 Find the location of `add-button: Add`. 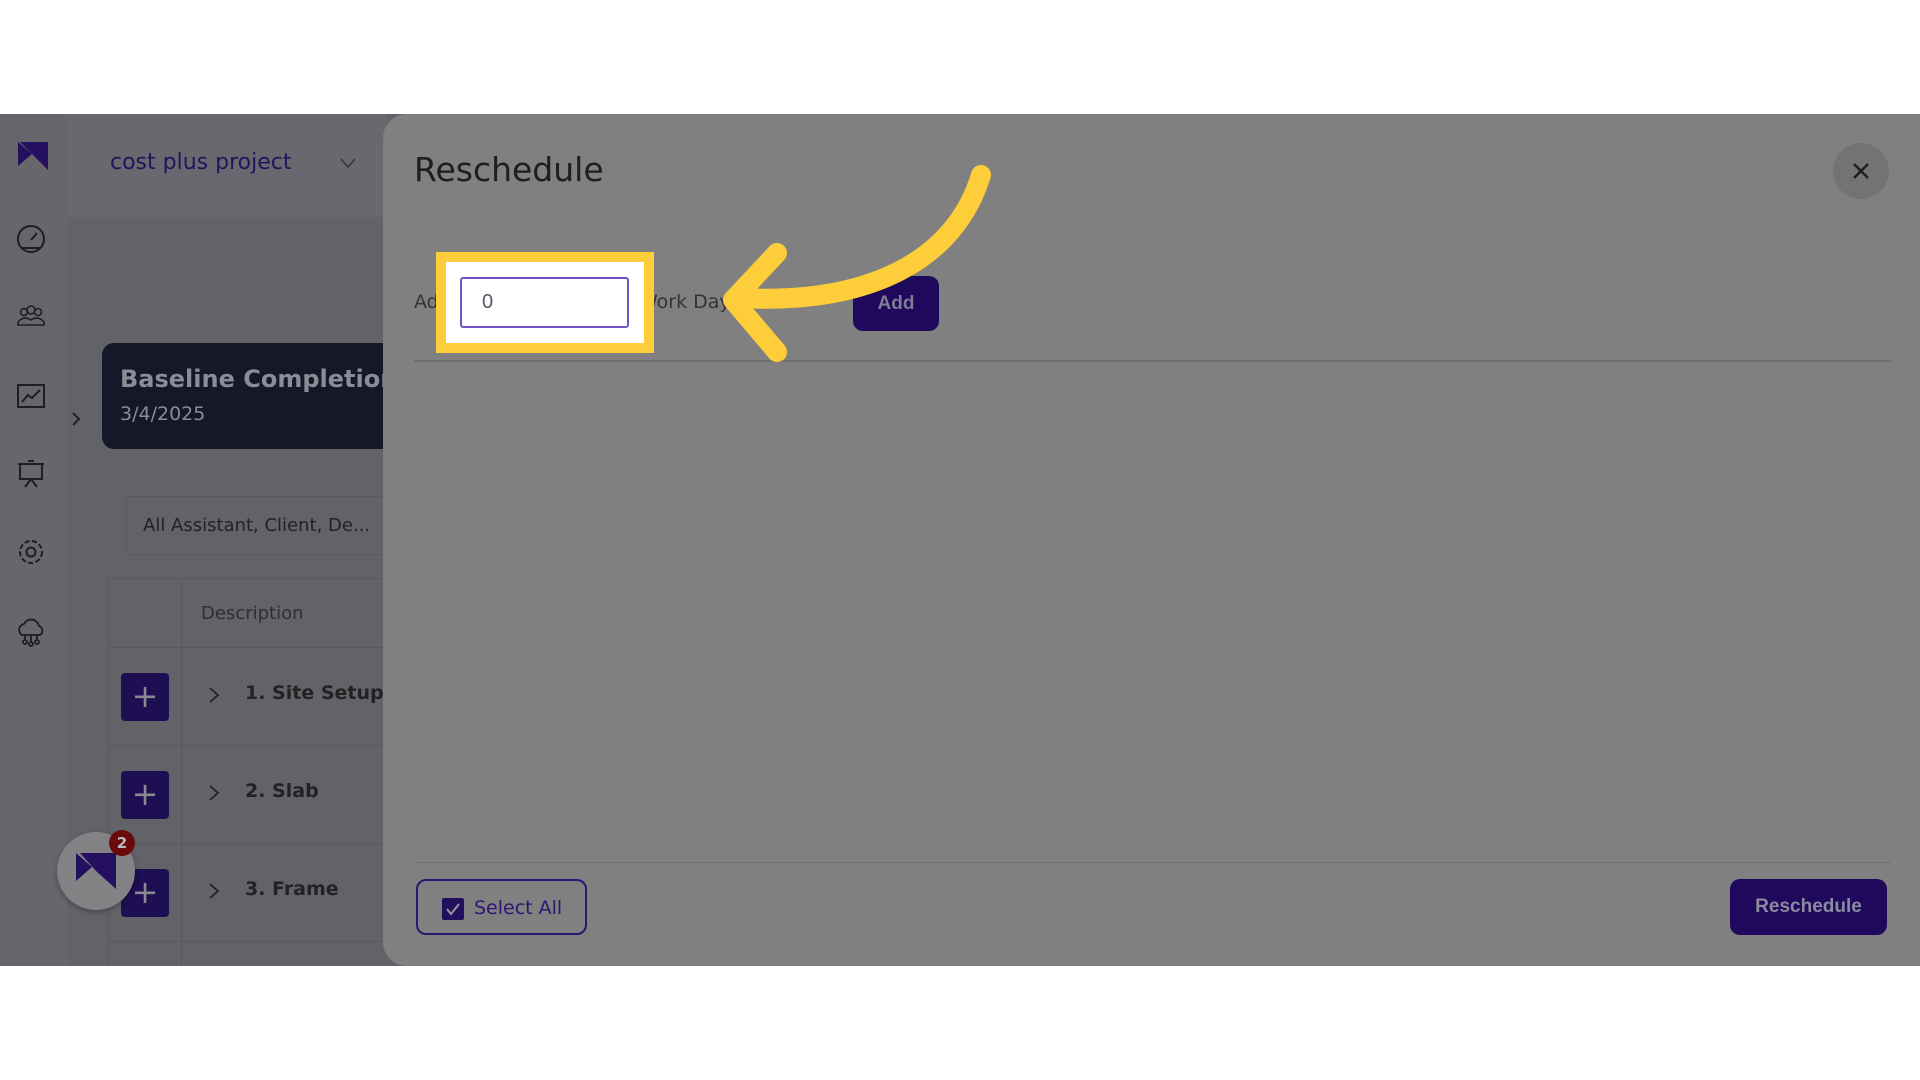

add-button: Add is located at coordinates (896, 303).